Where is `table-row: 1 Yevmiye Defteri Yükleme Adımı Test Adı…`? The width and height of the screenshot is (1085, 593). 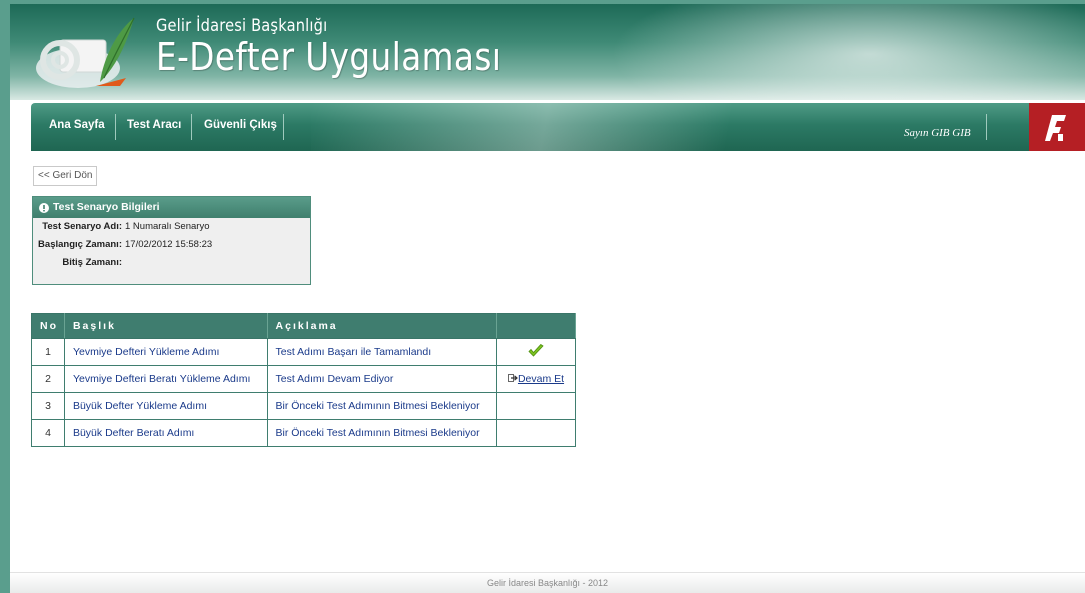
table-row: 1 Yevmiye Defteri Yükleme Adımı Test Adı… is located at coordinates (303, 352).